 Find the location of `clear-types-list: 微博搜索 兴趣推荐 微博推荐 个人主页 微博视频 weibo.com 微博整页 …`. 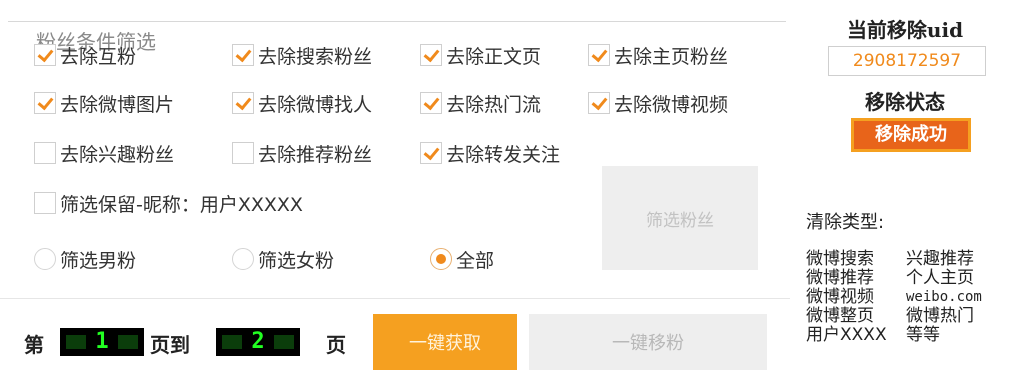

clear-types-list: 微博搜索 兴趣推荐 微博推荐 个人主页 微博视频 weibo.com 微博整页 … is located at coordinates (909, 297).